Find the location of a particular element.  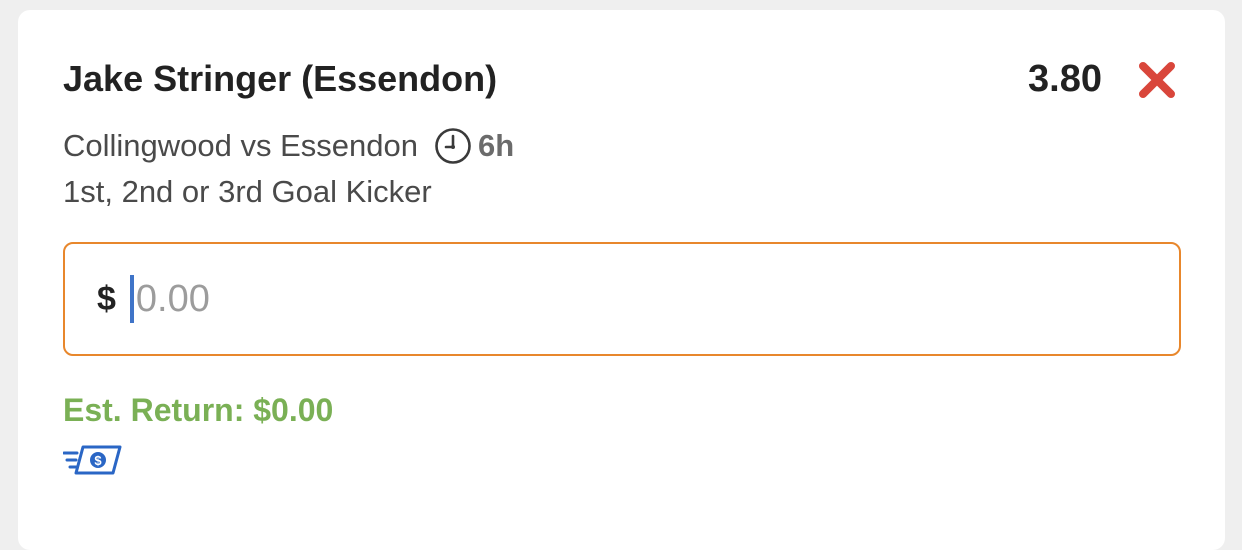

remove-selection-button is located at coordinates (1157, 80).